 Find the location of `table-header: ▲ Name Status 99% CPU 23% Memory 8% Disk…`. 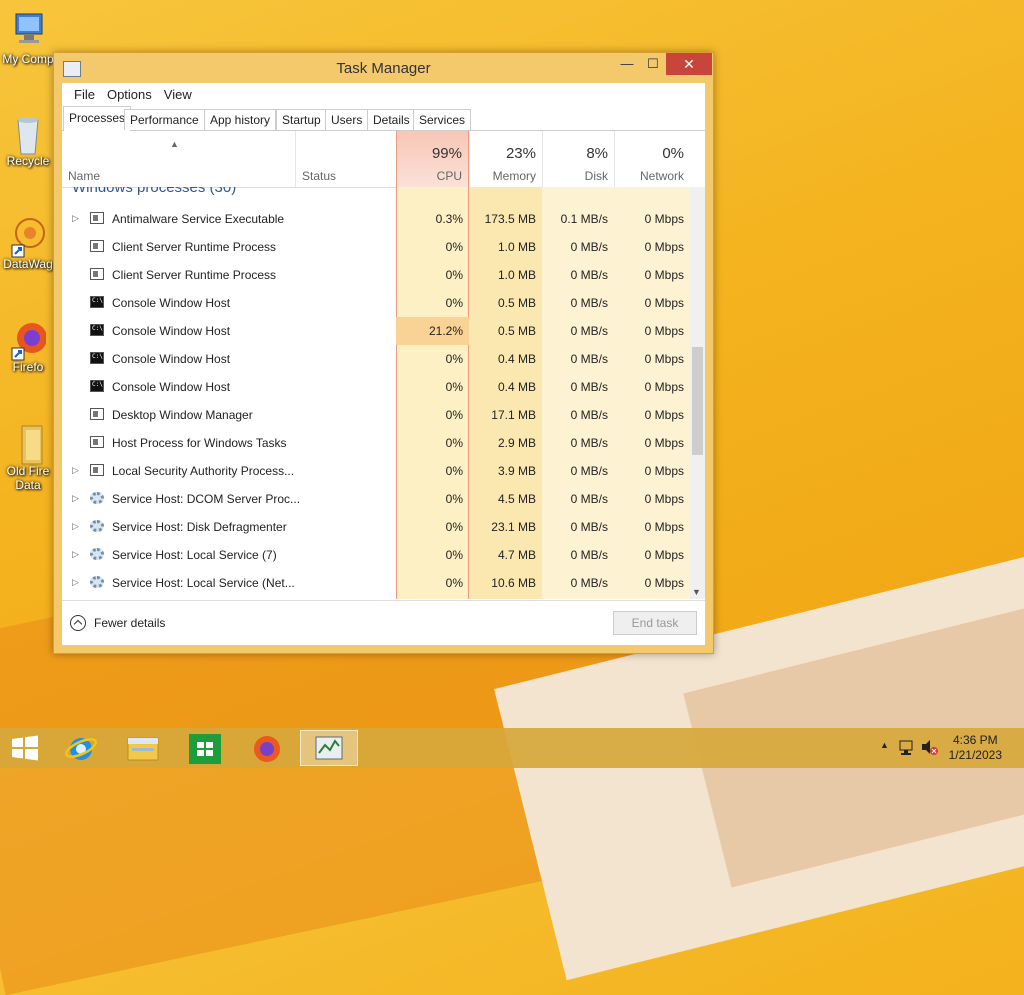

table-header: ▲ Name Status 99% CPU 23% Memory 8% Disk… is located at coordinates (383, 159).